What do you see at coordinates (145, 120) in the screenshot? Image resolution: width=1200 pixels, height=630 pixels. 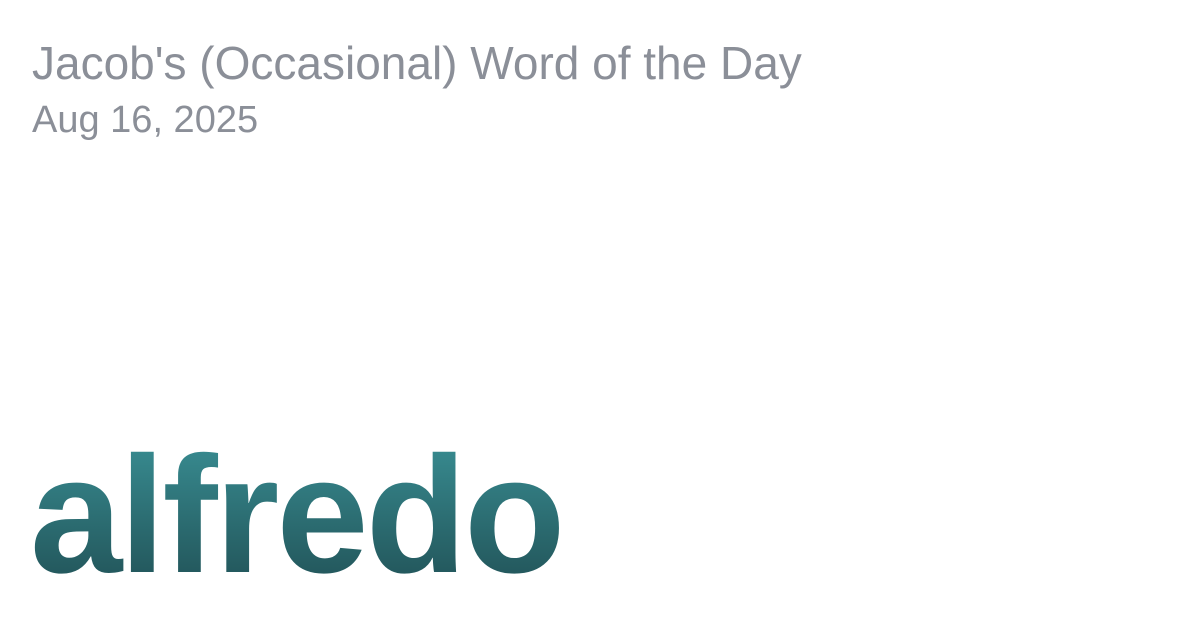 I see `post-date: Aug 16, 2025` at bounding box center [145, 120].